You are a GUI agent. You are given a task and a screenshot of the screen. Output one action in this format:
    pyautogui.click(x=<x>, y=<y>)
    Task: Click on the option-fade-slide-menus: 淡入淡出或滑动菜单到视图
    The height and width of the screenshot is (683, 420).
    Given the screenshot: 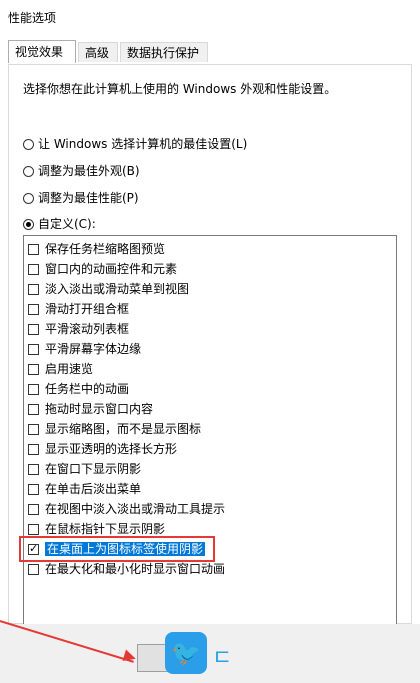 What is the action you would take?
    pyautogui.click(x=108, y=289)
    